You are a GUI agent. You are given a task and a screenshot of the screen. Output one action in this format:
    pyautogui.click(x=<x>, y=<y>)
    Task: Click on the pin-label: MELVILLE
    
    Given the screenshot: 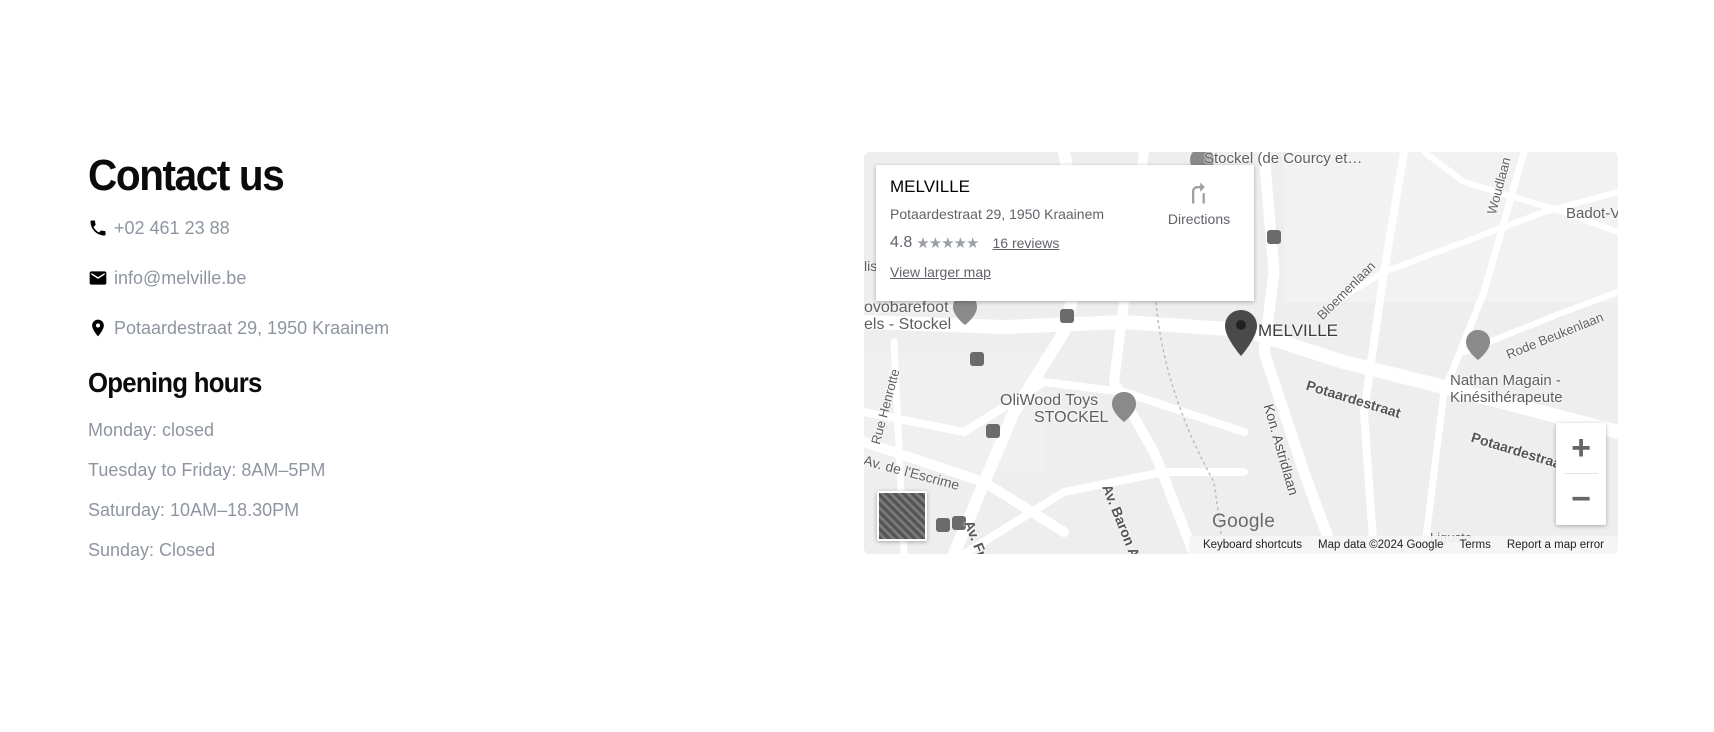 What is the action you would take?
    pyautogui.click(x=1298, y=331)
    